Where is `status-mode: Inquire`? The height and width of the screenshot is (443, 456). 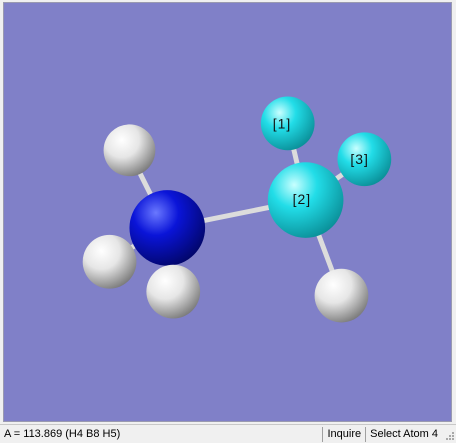
status-mode: Inquire is located at coordinates (343, 434).